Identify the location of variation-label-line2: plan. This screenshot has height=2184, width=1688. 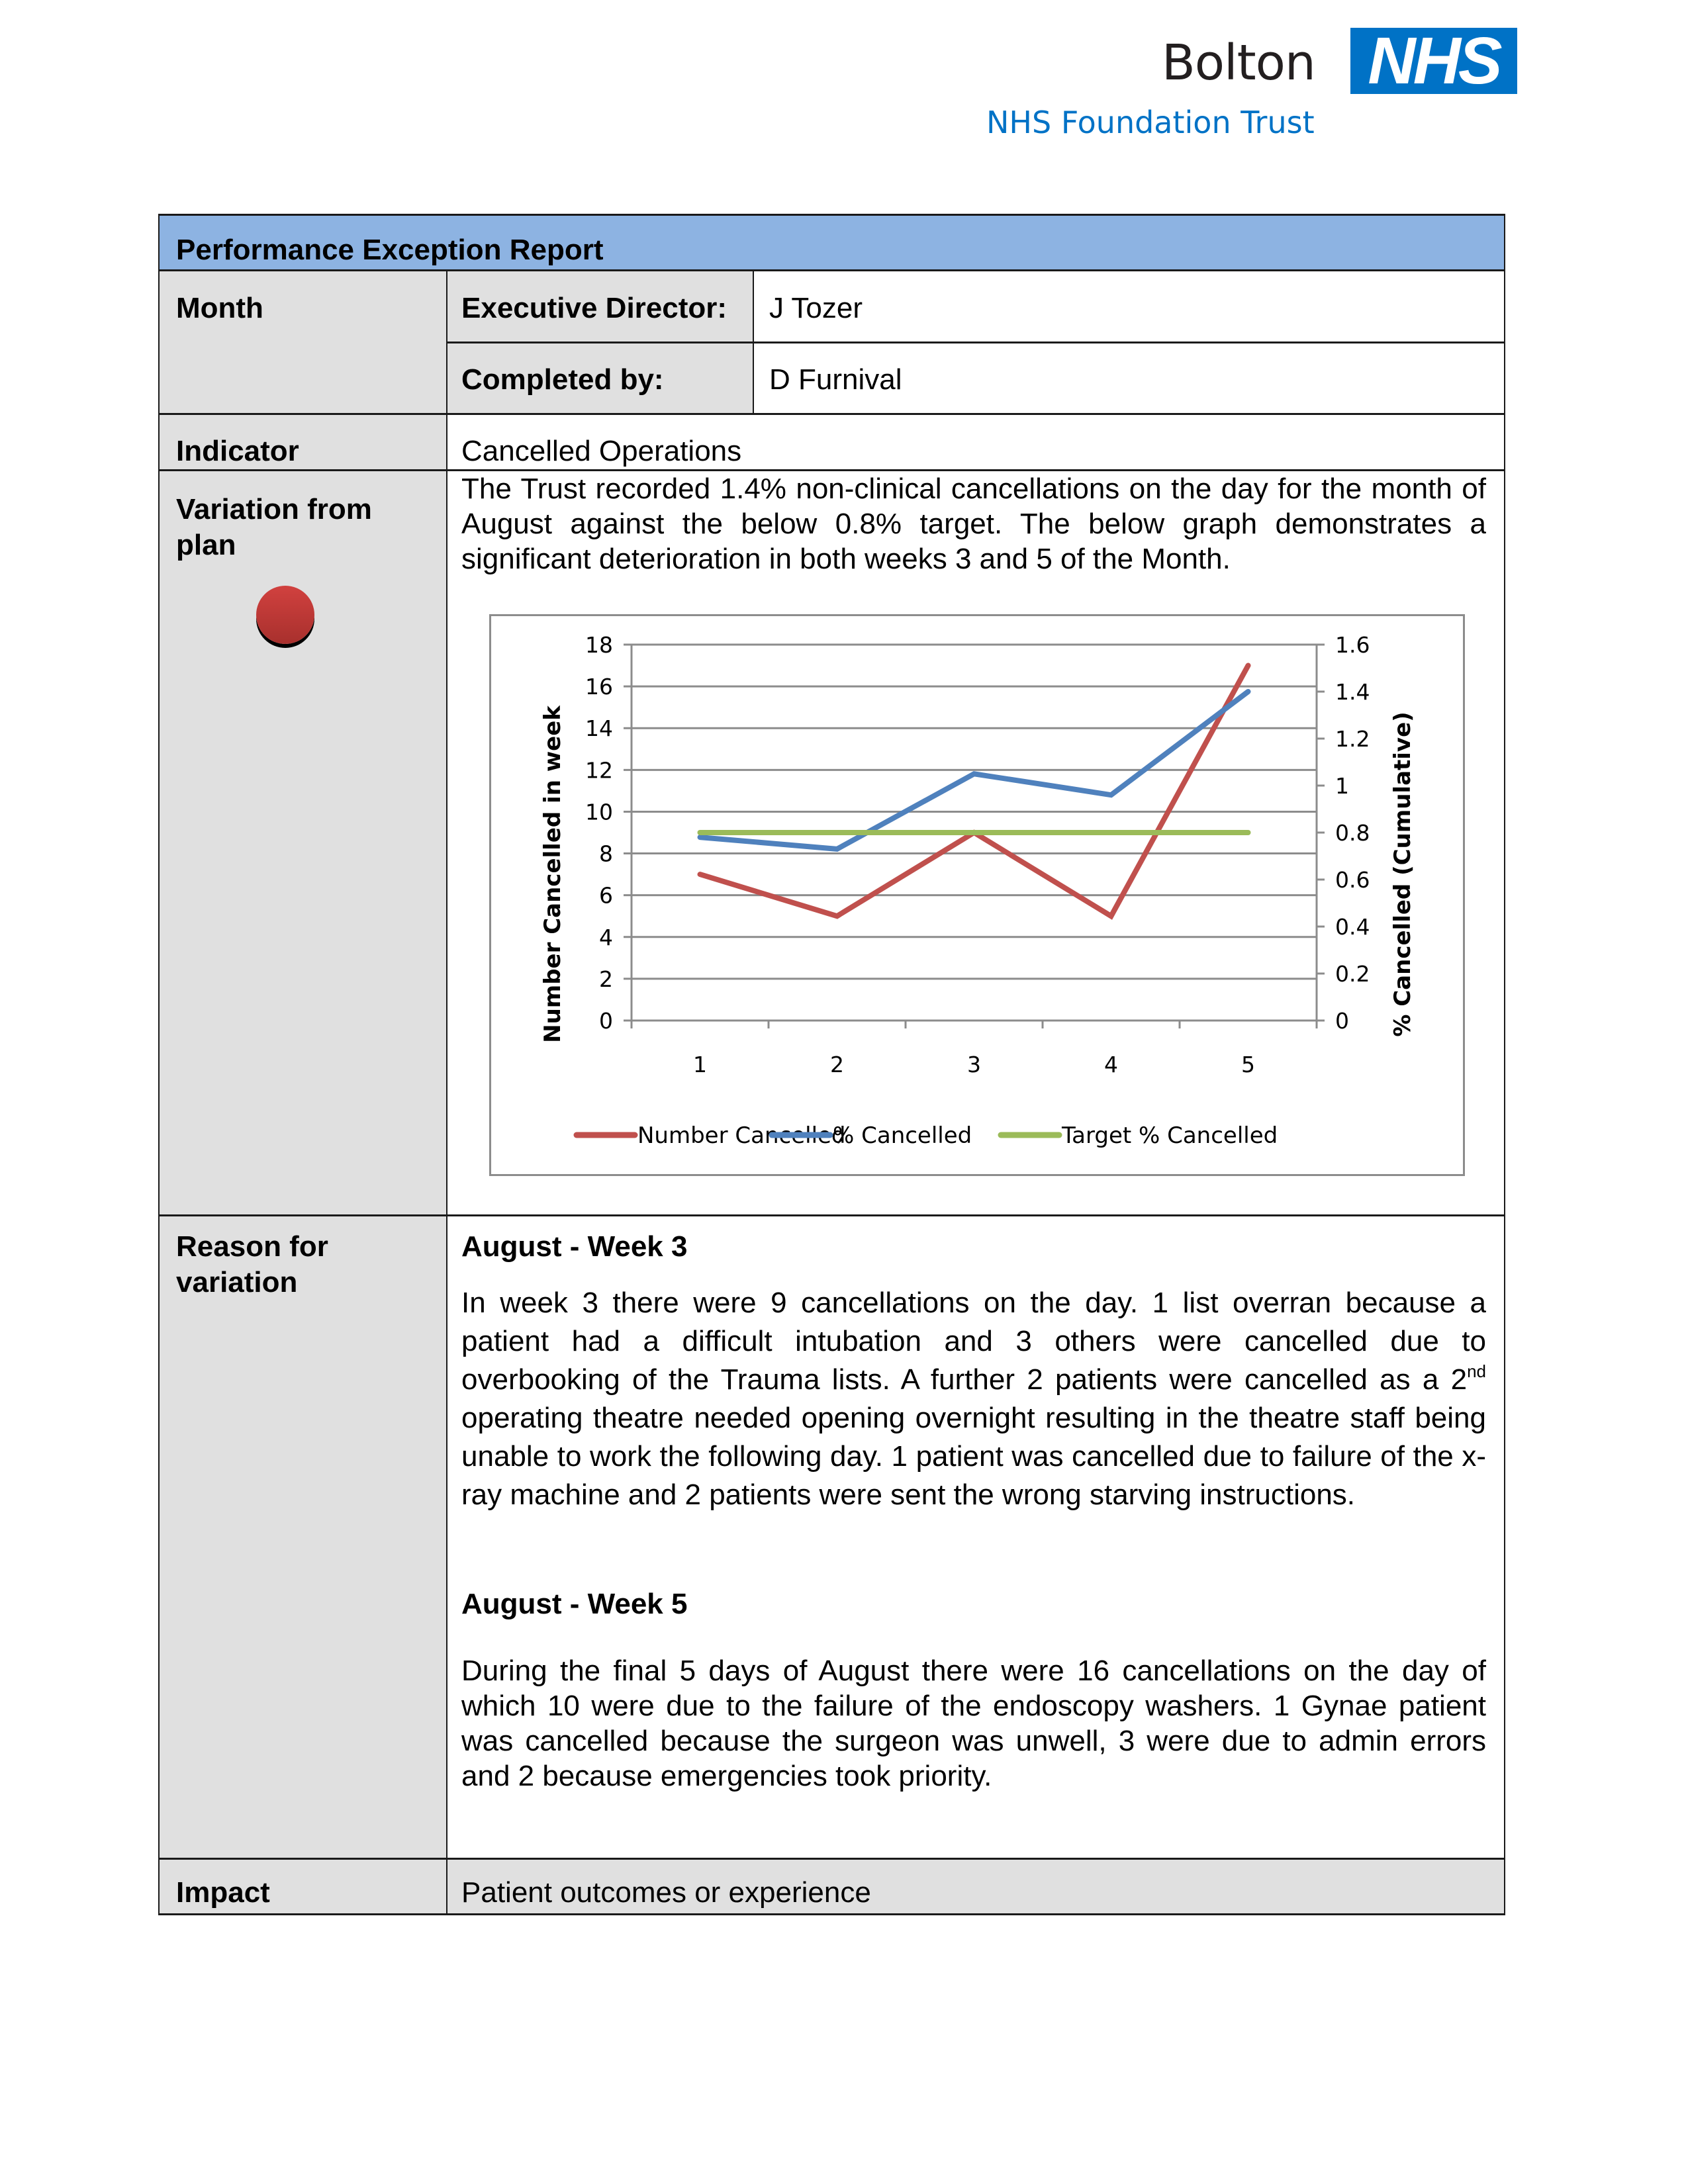
(206, 545).